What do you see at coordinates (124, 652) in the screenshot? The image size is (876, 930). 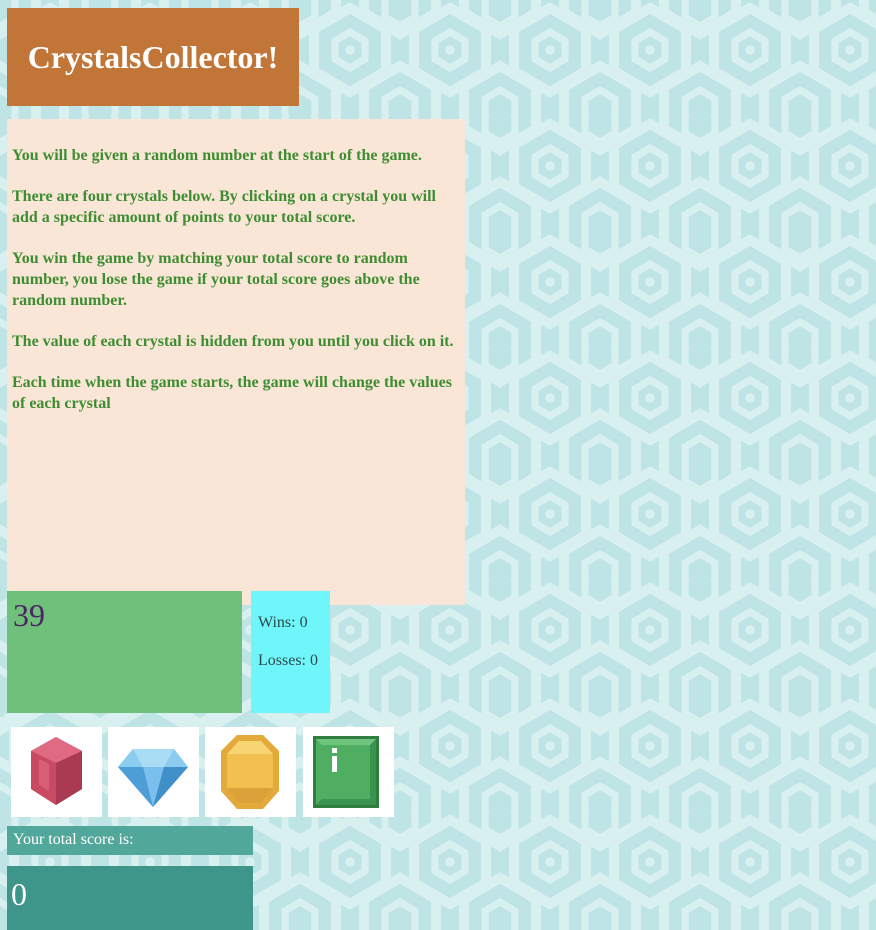 I see `random-number-box: 39` at bounding box center [124, 652].